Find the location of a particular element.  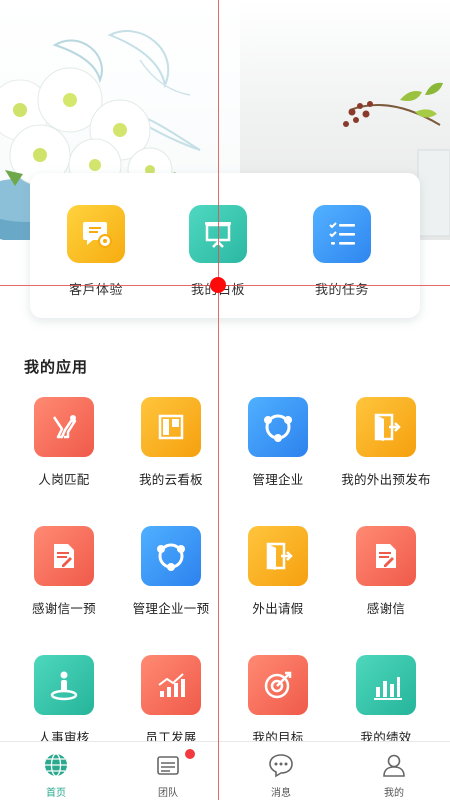

app-label: 外出请假 is located at coordinates (278, 608).